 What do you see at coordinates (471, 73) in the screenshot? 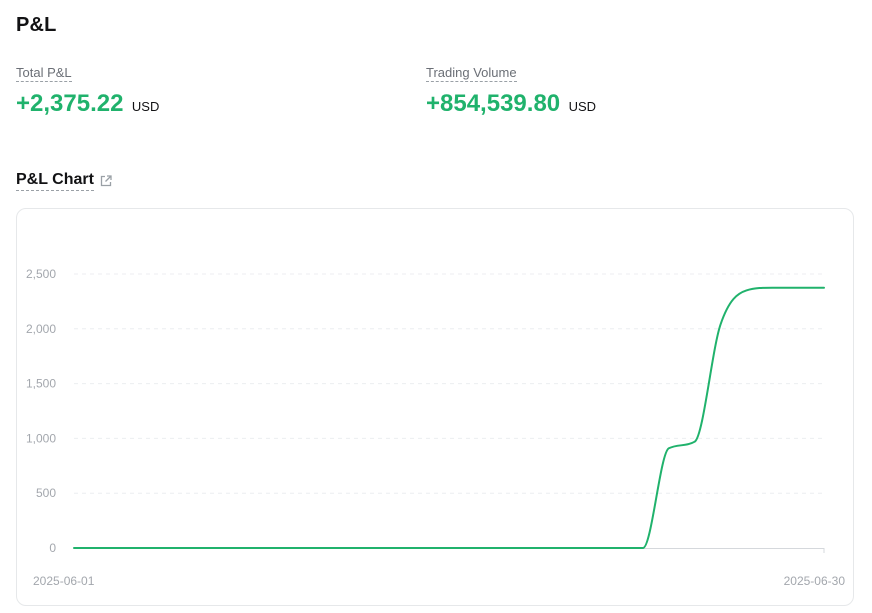
I see `trading-volume-label: Trading Volume` at bounding box center [471, 73].